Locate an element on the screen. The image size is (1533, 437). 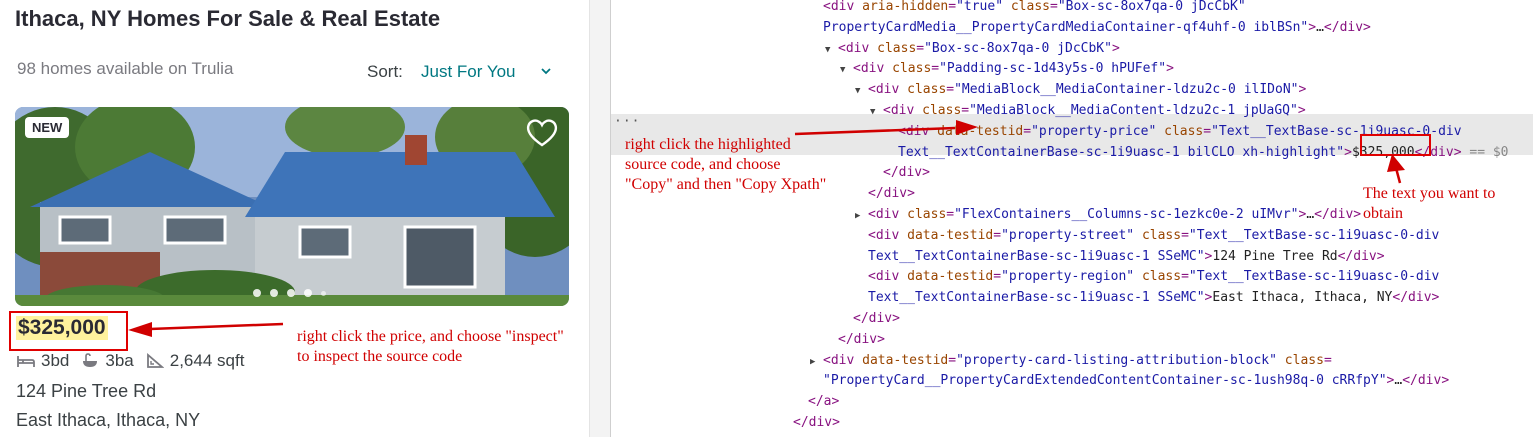
homes-count: 98 homes available on Trulia is located at coordinates (125, 68).